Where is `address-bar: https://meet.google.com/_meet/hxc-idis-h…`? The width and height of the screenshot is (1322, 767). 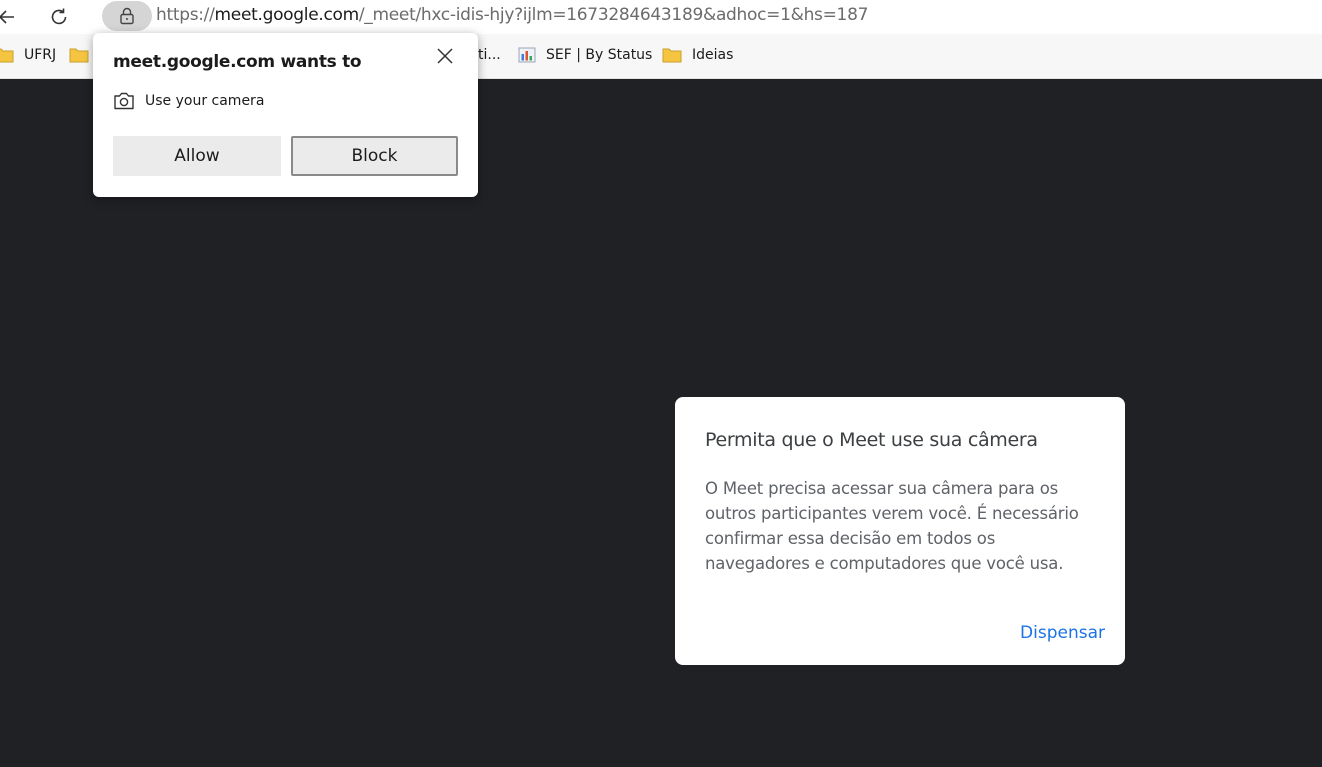
address-bar: https://meet.google.com/_meet/hxc-idis-h… is located at coordinates (661, 17).